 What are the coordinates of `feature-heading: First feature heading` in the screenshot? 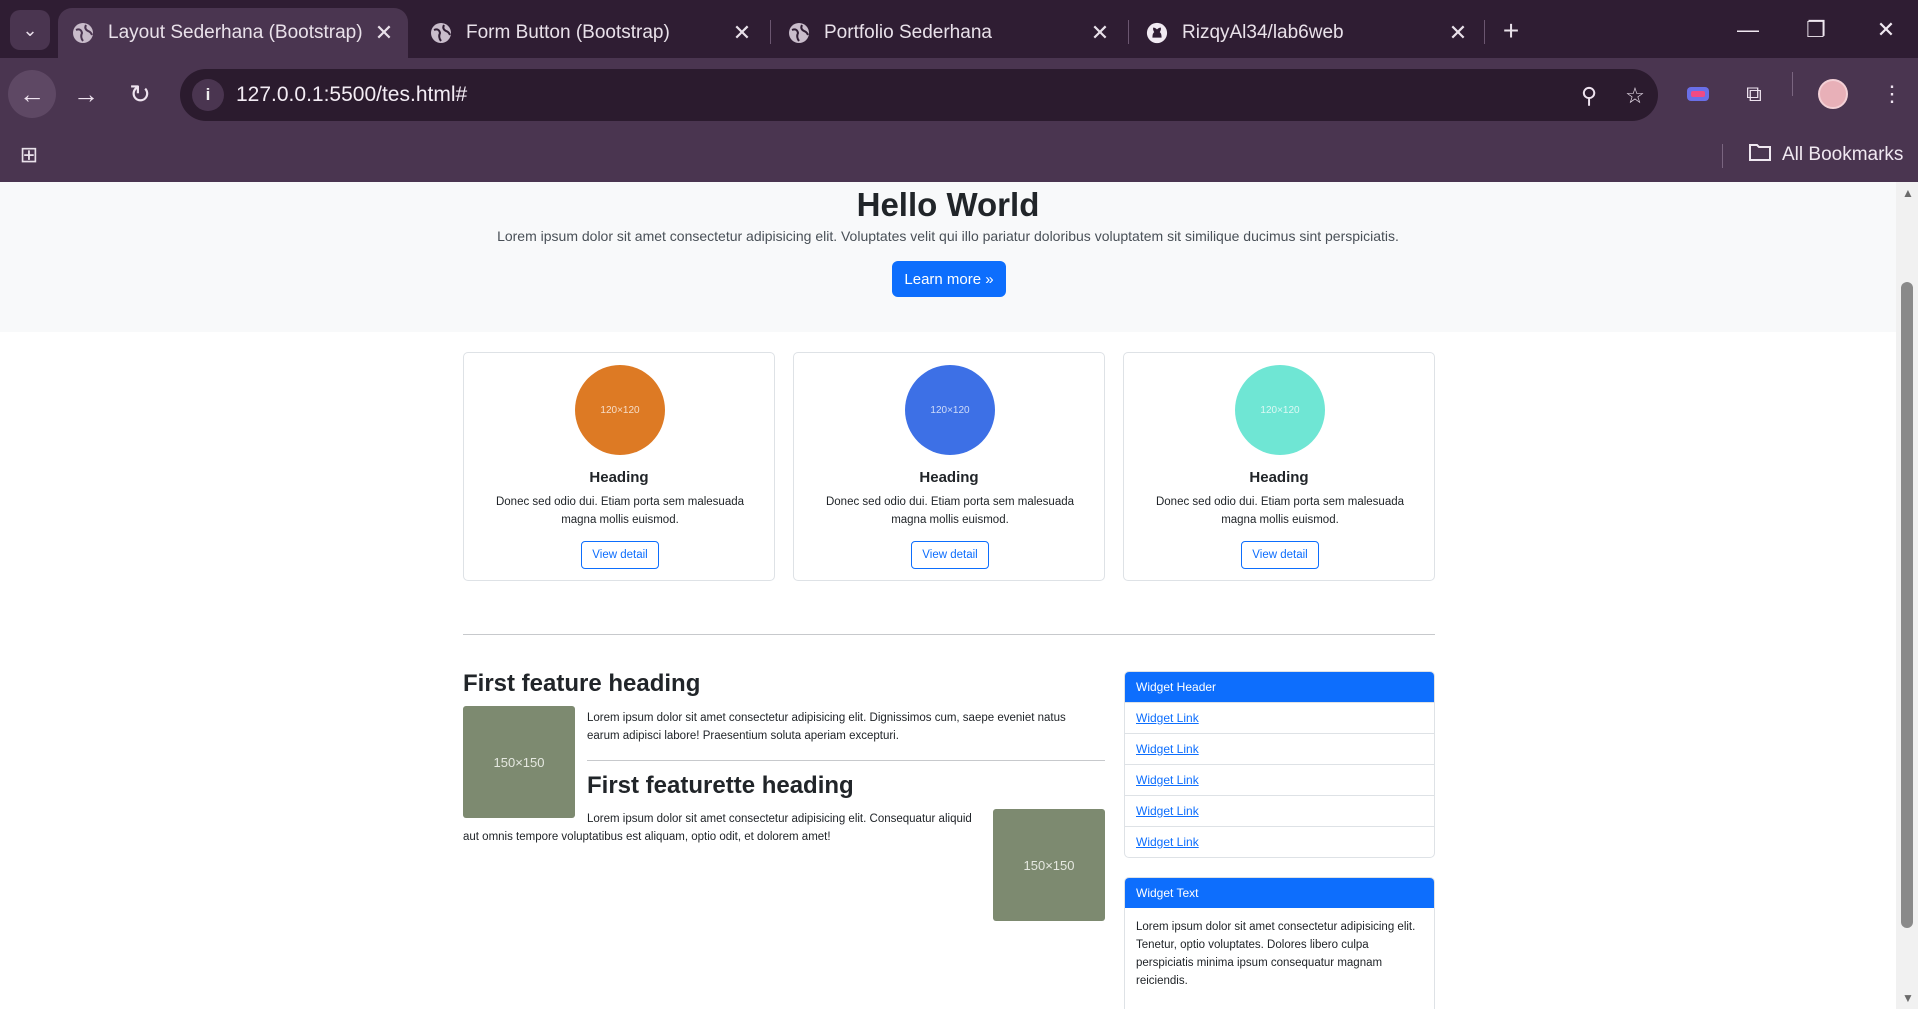 It's located at (582, 683).